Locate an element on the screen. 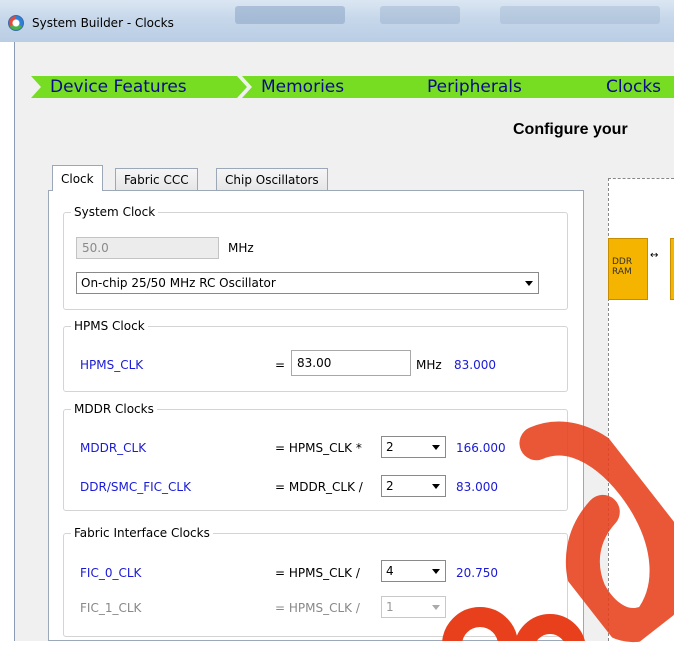 The width and height of the screenshot is (674, 654). tab-fabric-ccc: Fabric CCC is located at coordinates (156, 179).